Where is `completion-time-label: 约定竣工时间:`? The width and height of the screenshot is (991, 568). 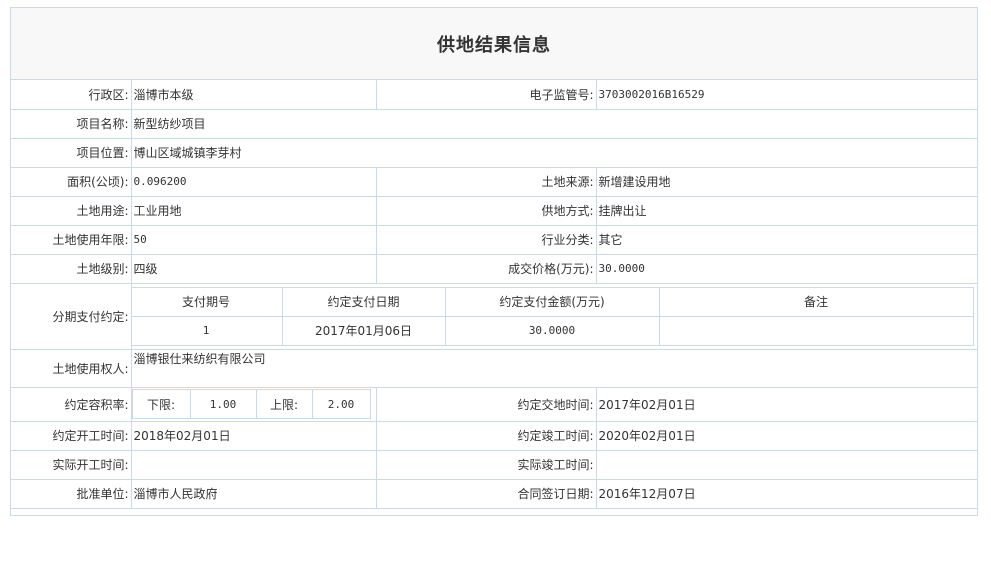
completion-time-label: 约定竣工时间: is located at coordinates (486, 435).